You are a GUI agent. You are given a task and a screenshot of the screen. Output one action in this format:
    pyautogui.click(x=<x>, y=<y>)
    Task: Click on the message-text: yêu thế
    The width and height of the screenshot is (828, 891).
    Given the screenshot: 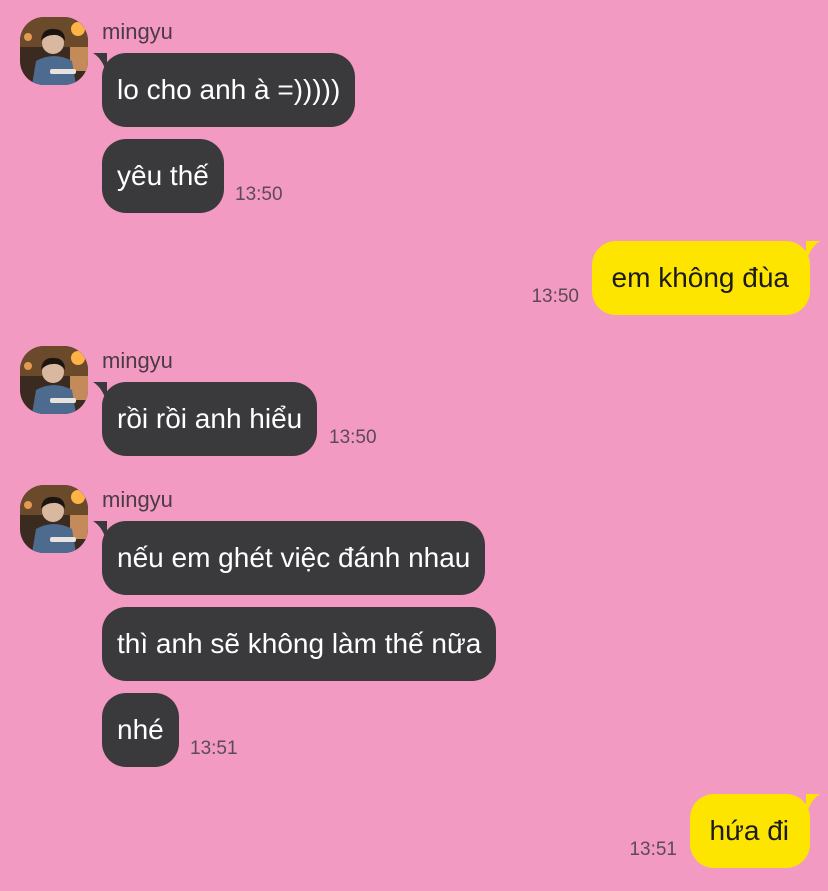 What is the action you would take?
    pyautogui.click(x=163, y=175)
    